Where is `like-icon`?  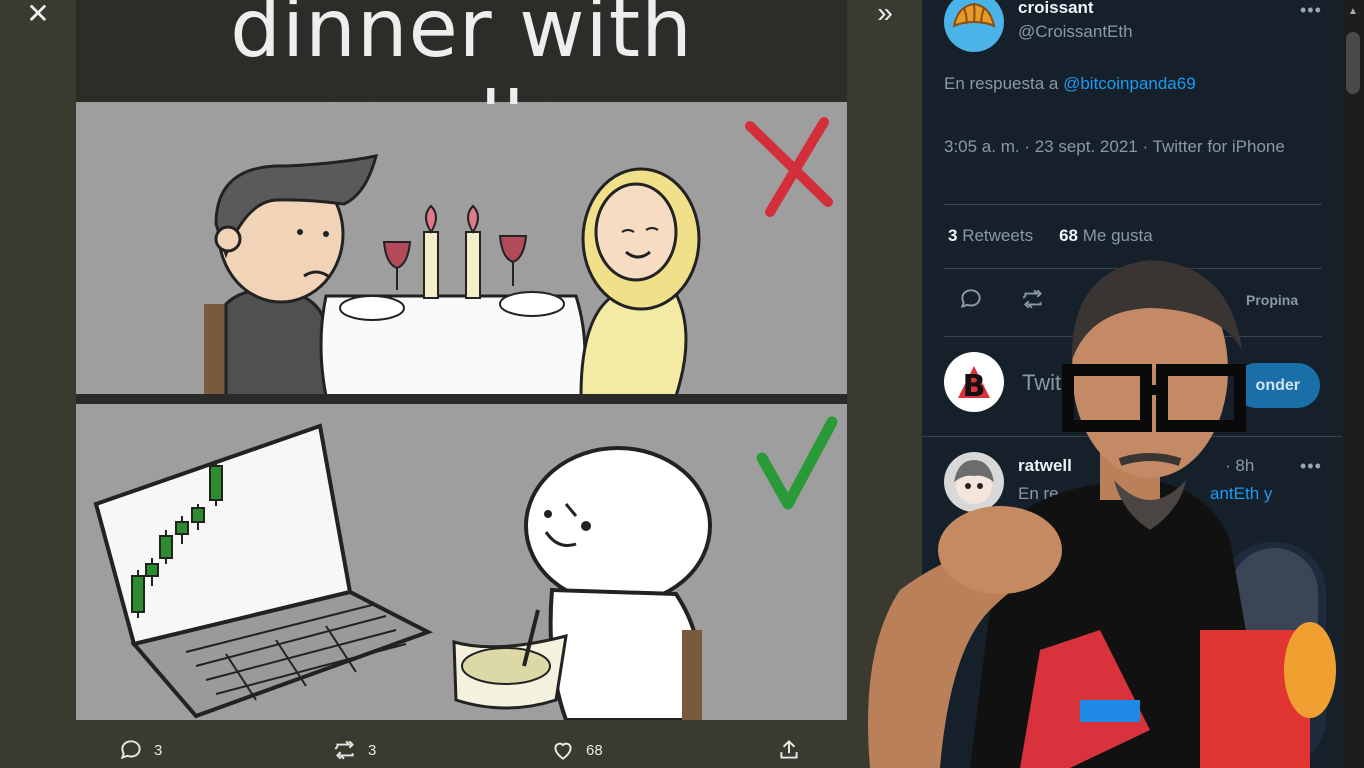 like-icon is located at coordinates (563, 751).